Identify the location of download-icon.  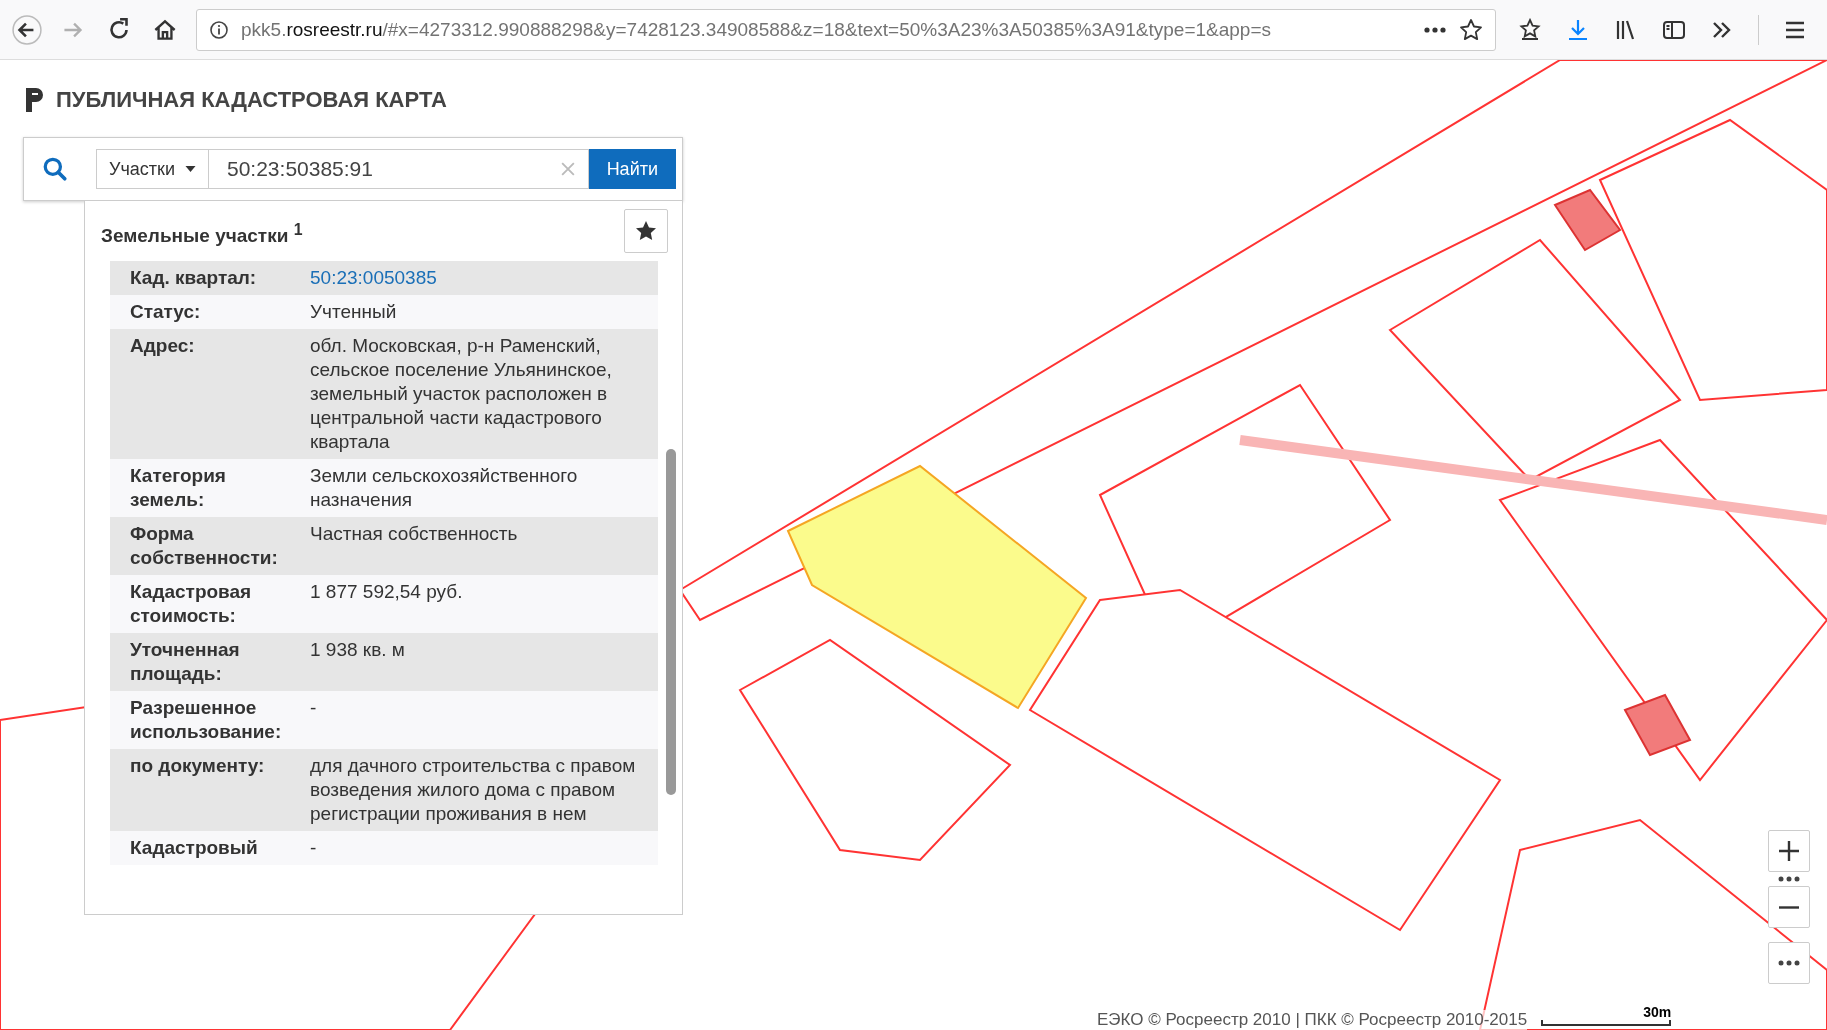
(1578, 29).